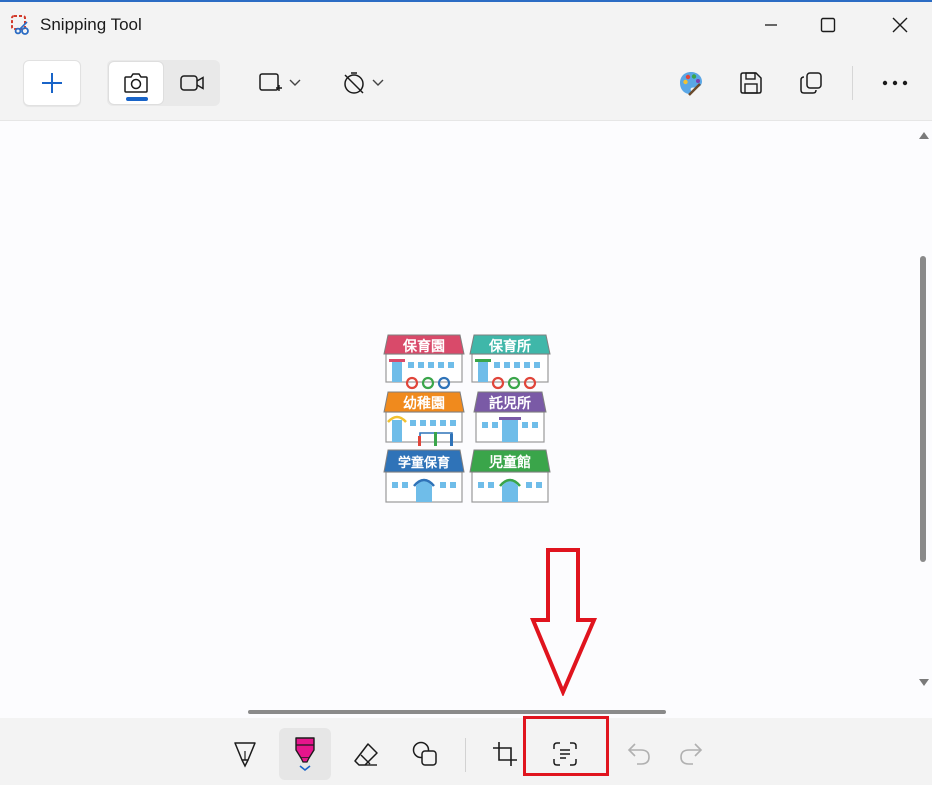 The height and width of the screenshot is (785, 932). Describe the element at coordinates (467, 418) in the screenshot. I see `captured-image: 保育園 保育所 幼稚園 託児所 学童保育 児童館` at that location.